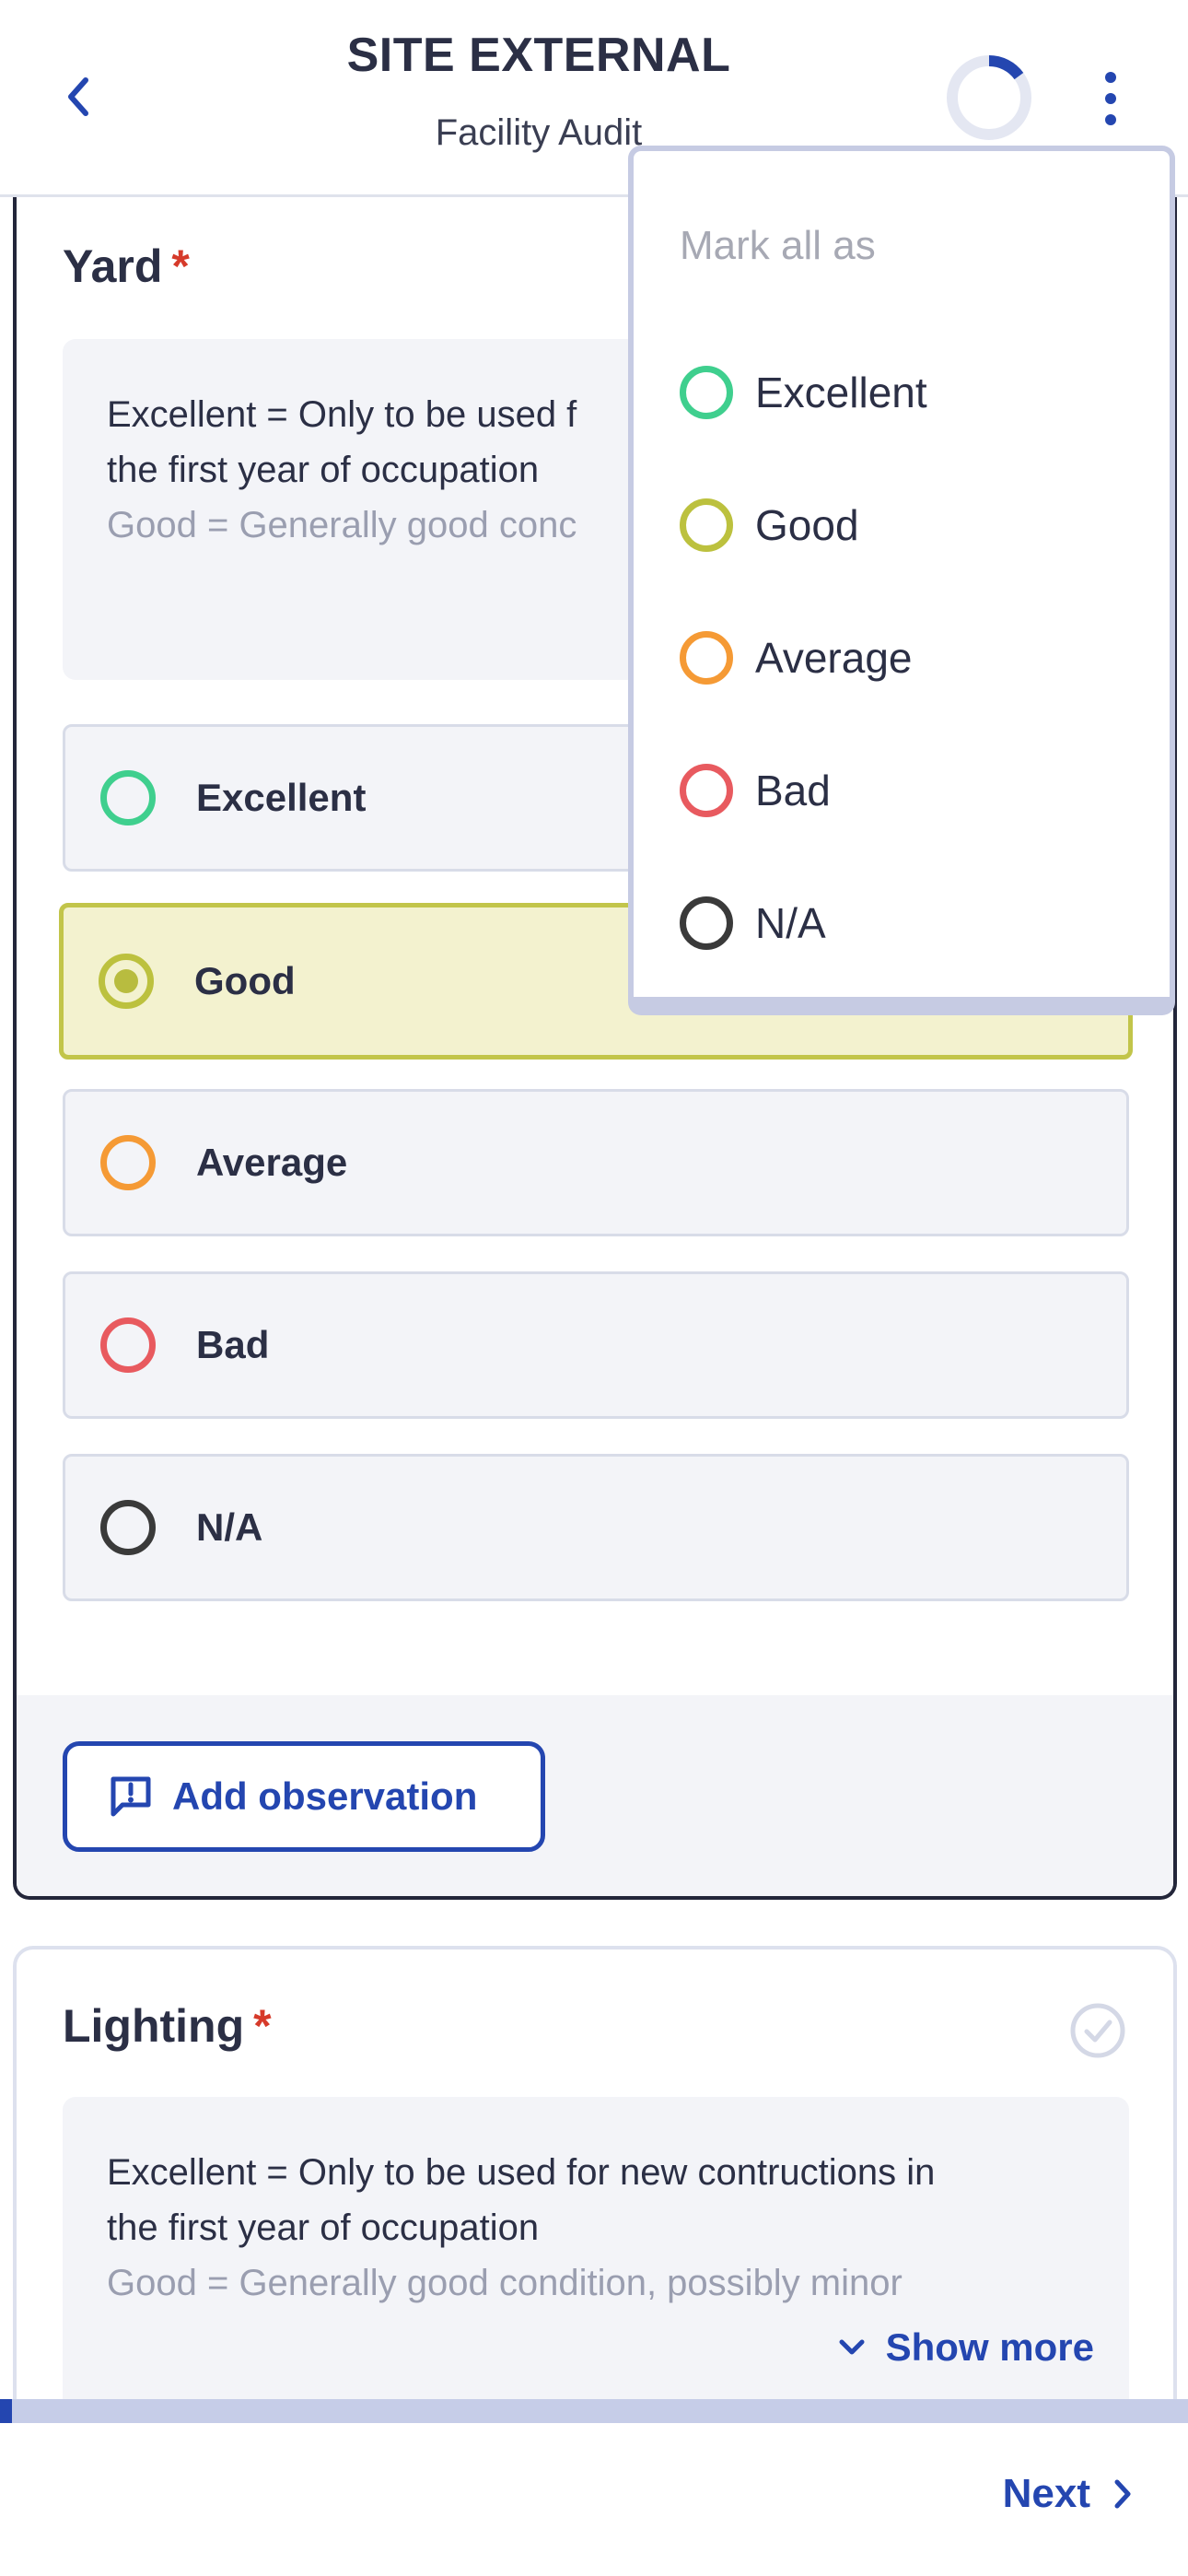 This screenshot has width=1188, height=2576. I want to click on section-progress-bar, so click(594, 2411).